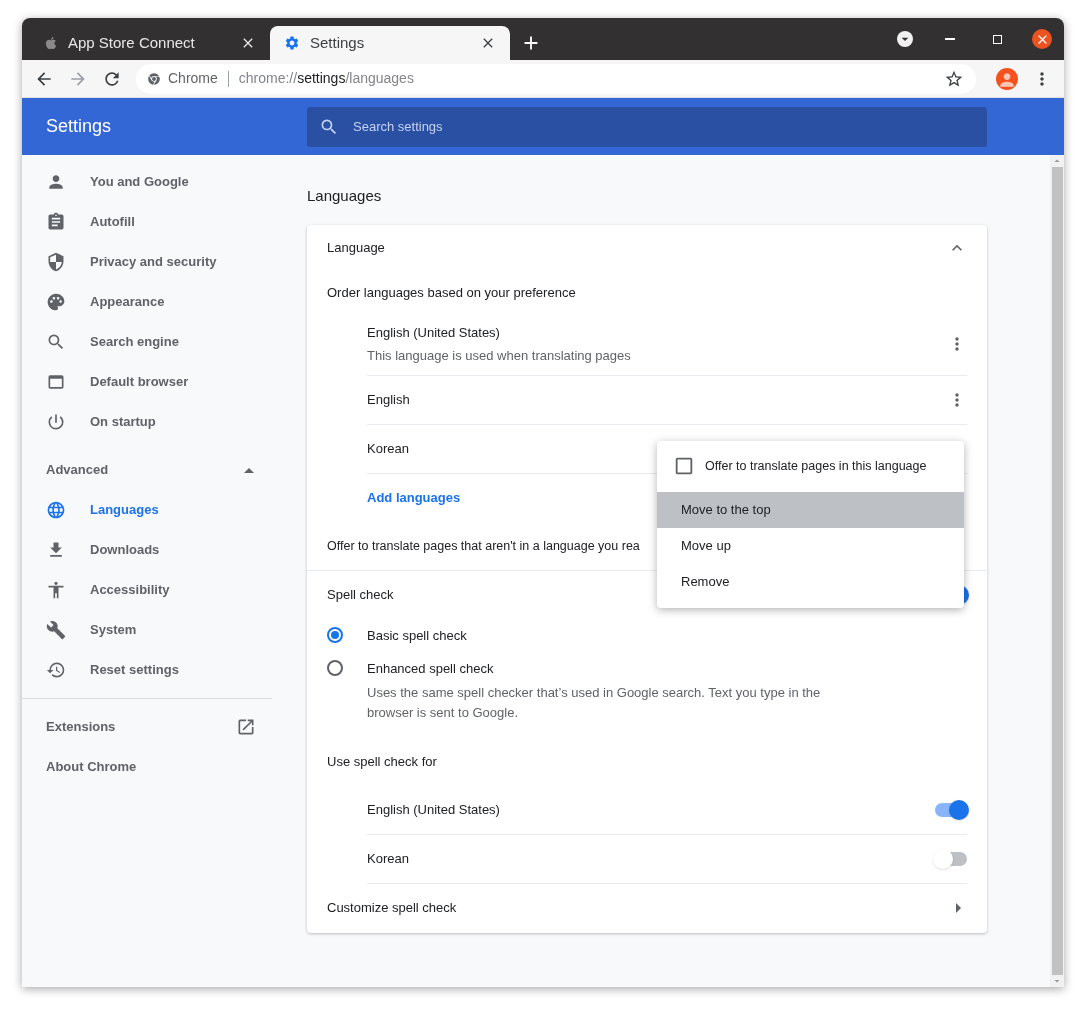 This screenshot has width=1086, height=1012. Describe the element at coordinates (147, 550) in the screenshot. I see `sidebar-item: Downloads` at that location.